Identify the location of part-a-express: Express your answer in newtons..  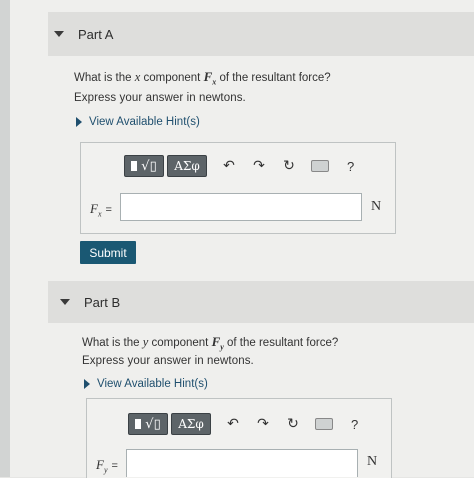
(160, 98).